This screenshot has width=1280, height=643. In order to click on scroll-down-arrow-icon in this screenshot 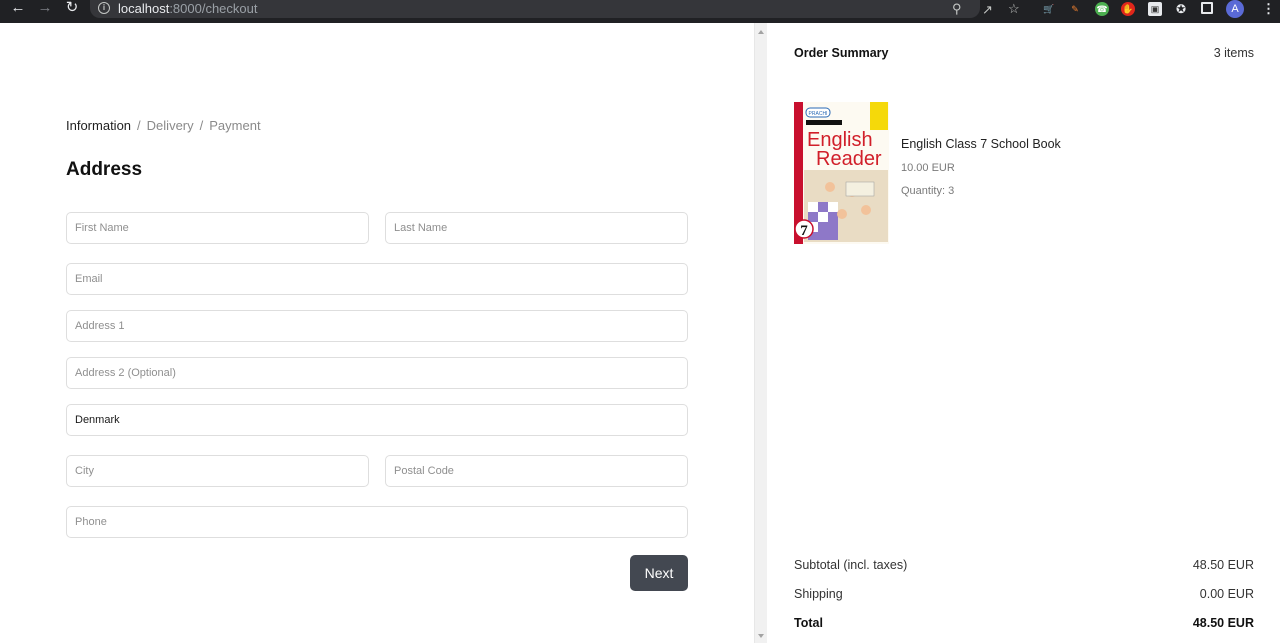, I will do `click(761, 636)`.